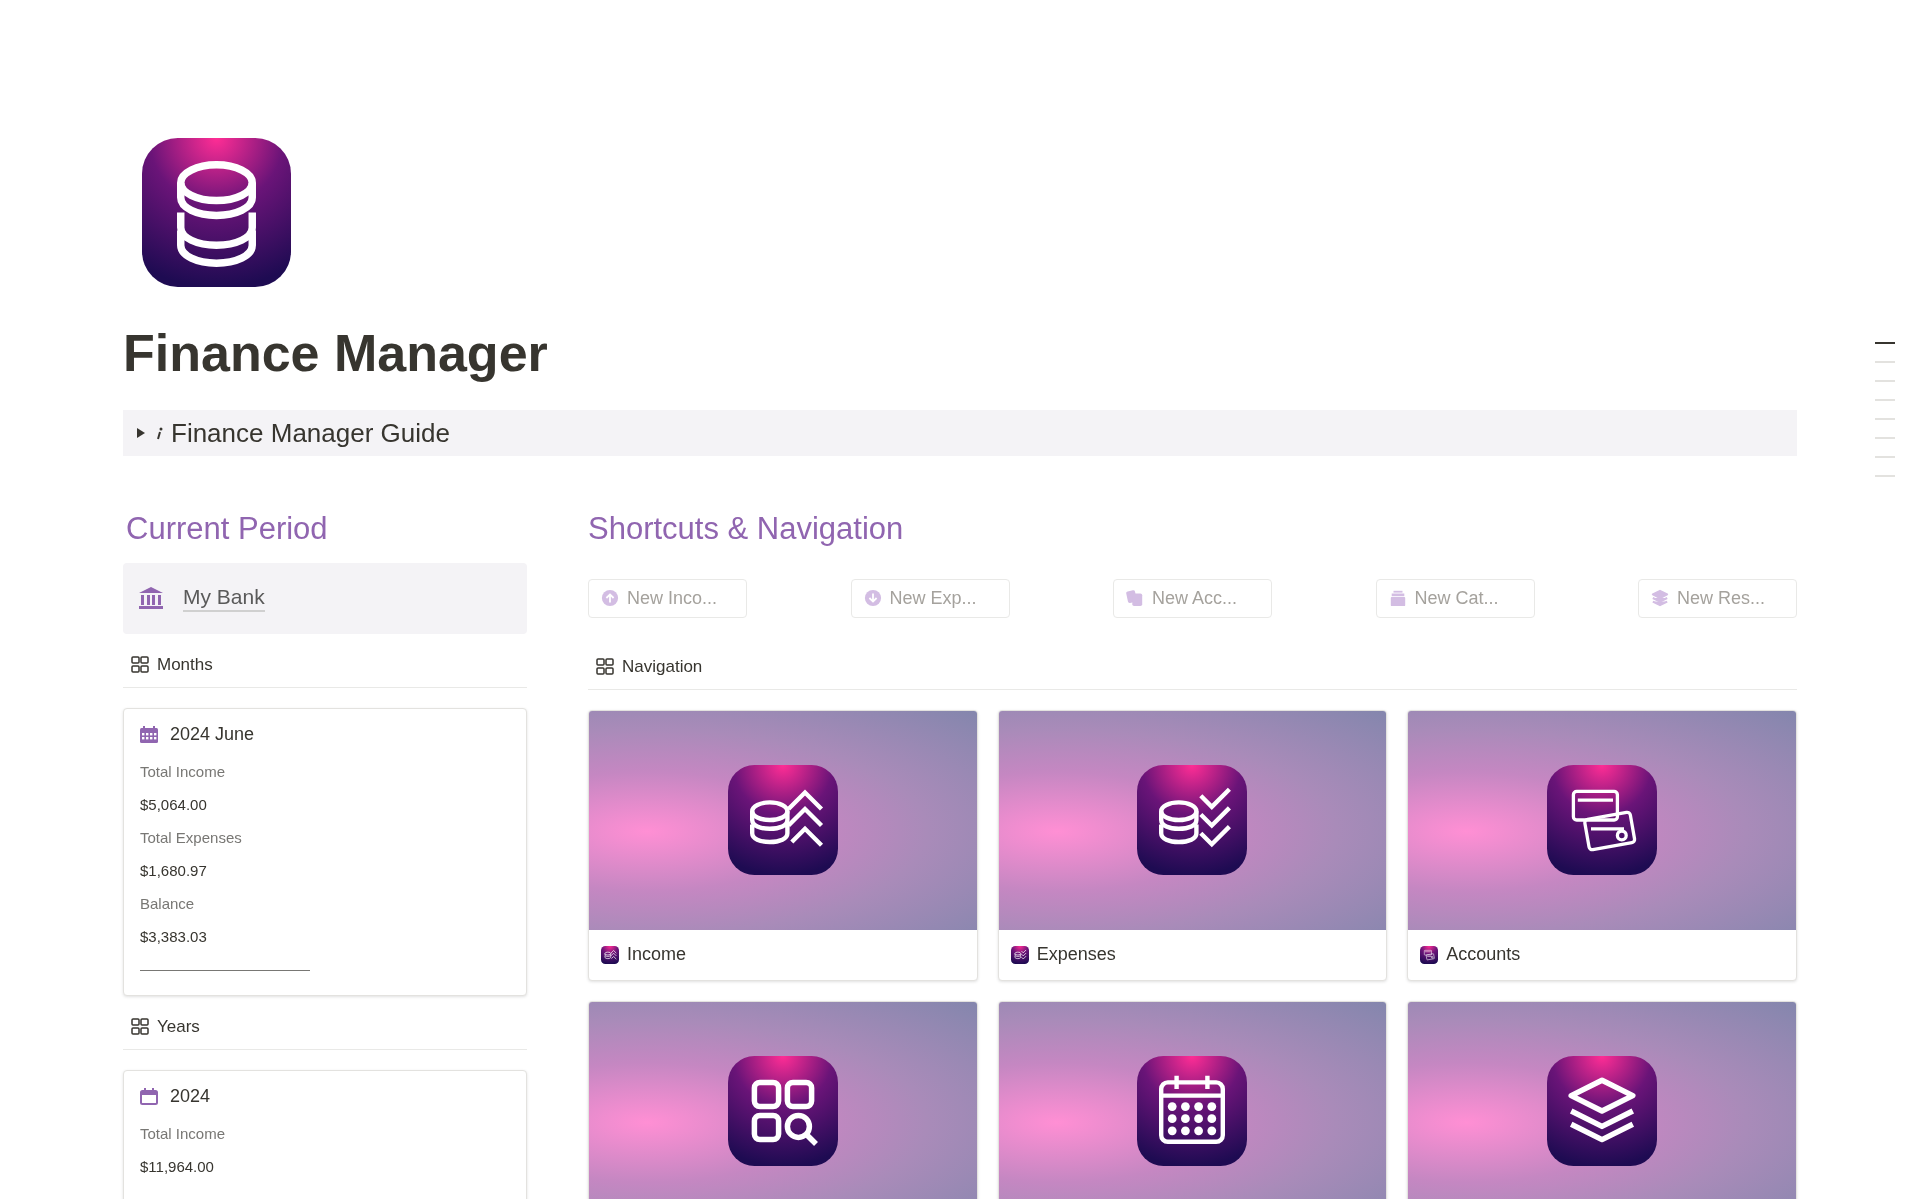 This screenshot has height=1199, width=1920. What do you see at coordinates (174, 804) in the screenshot?
I see `property-value: $5,064.00` at bounding box center [174, 804].